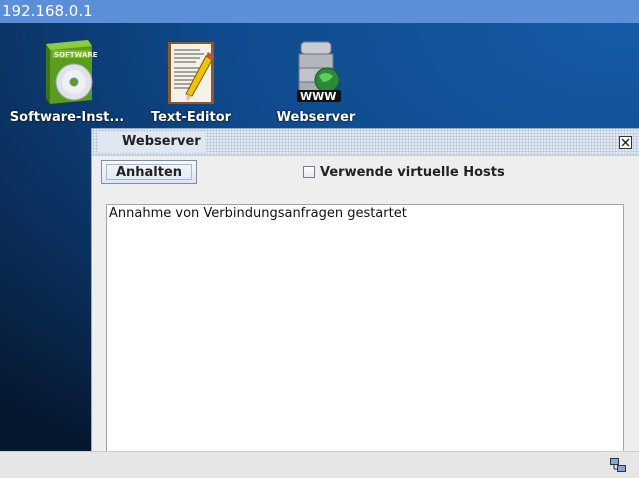 This screenshot has height=478, width=639. What do you see at coordinates (618, 465) in the screenshot?
I see `network-icon` at bounding box center [618, 465].